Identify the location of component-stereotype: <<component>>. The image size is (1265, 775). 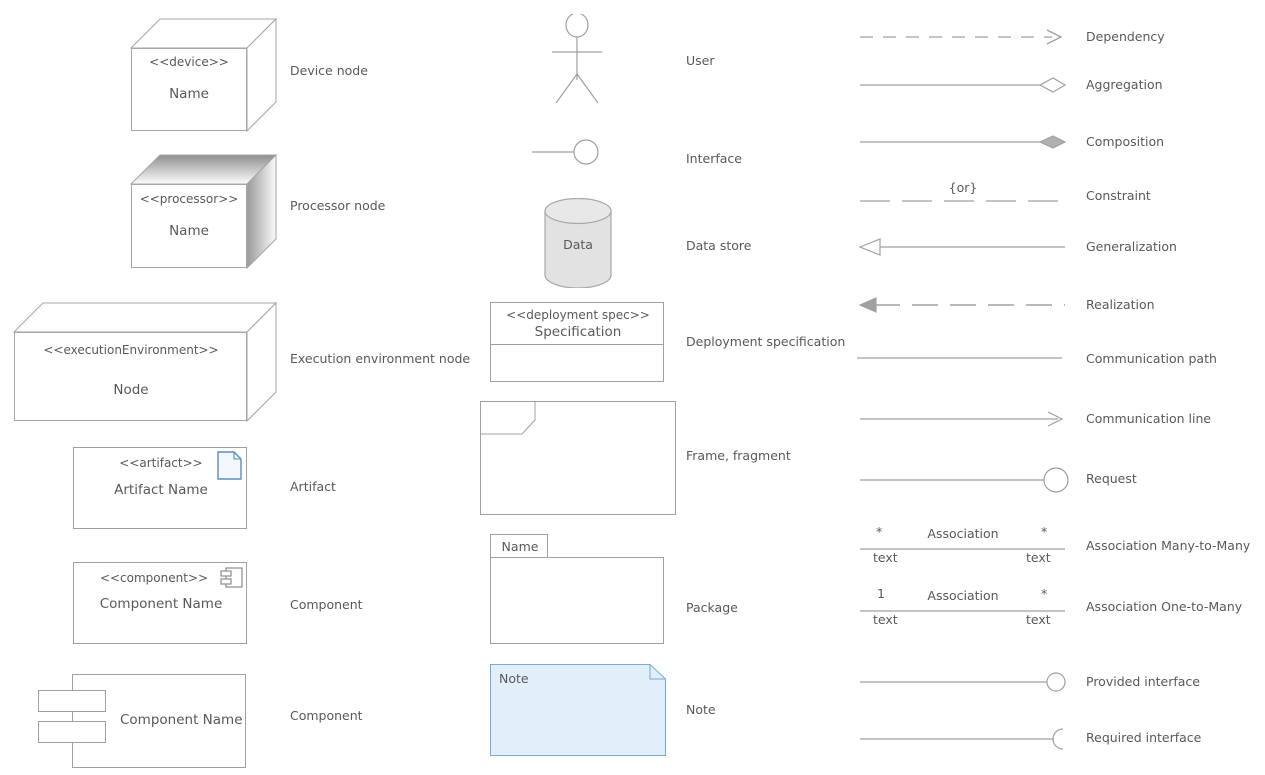
(154, 578).